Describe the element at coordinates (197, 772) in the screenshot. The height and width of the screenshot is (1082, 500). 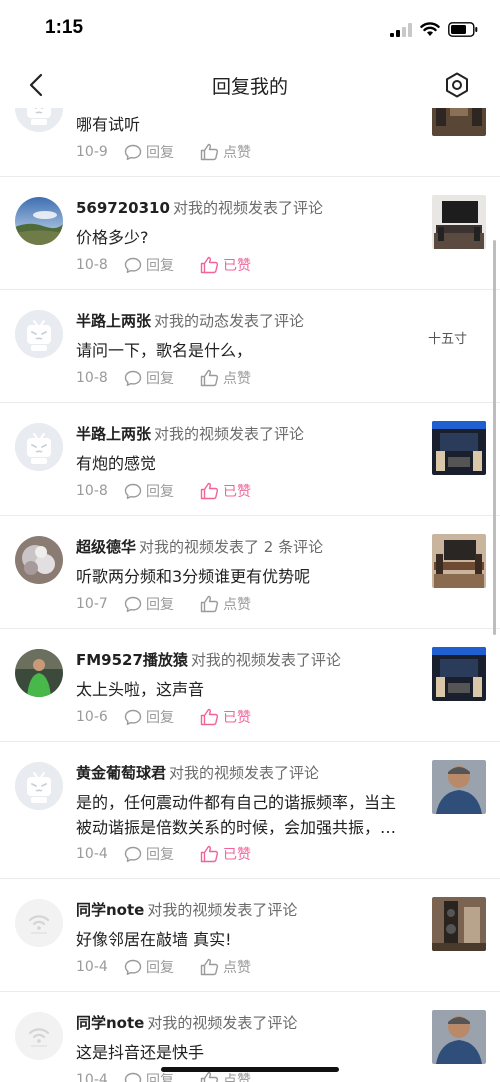
I see `reply-header: 黄金葡萄球君 对我的视频发表了评论` at that location.